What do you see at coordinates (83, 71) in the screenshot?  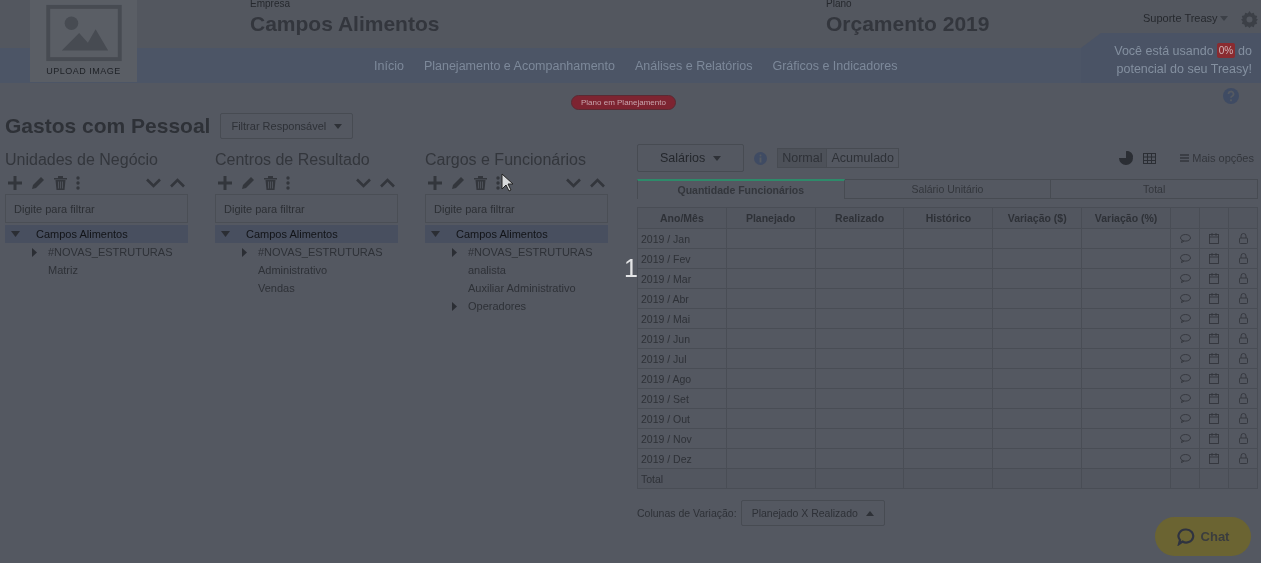 I see `logo-caption: UPLOAD IMAGE` at bounding box center [83, 71].